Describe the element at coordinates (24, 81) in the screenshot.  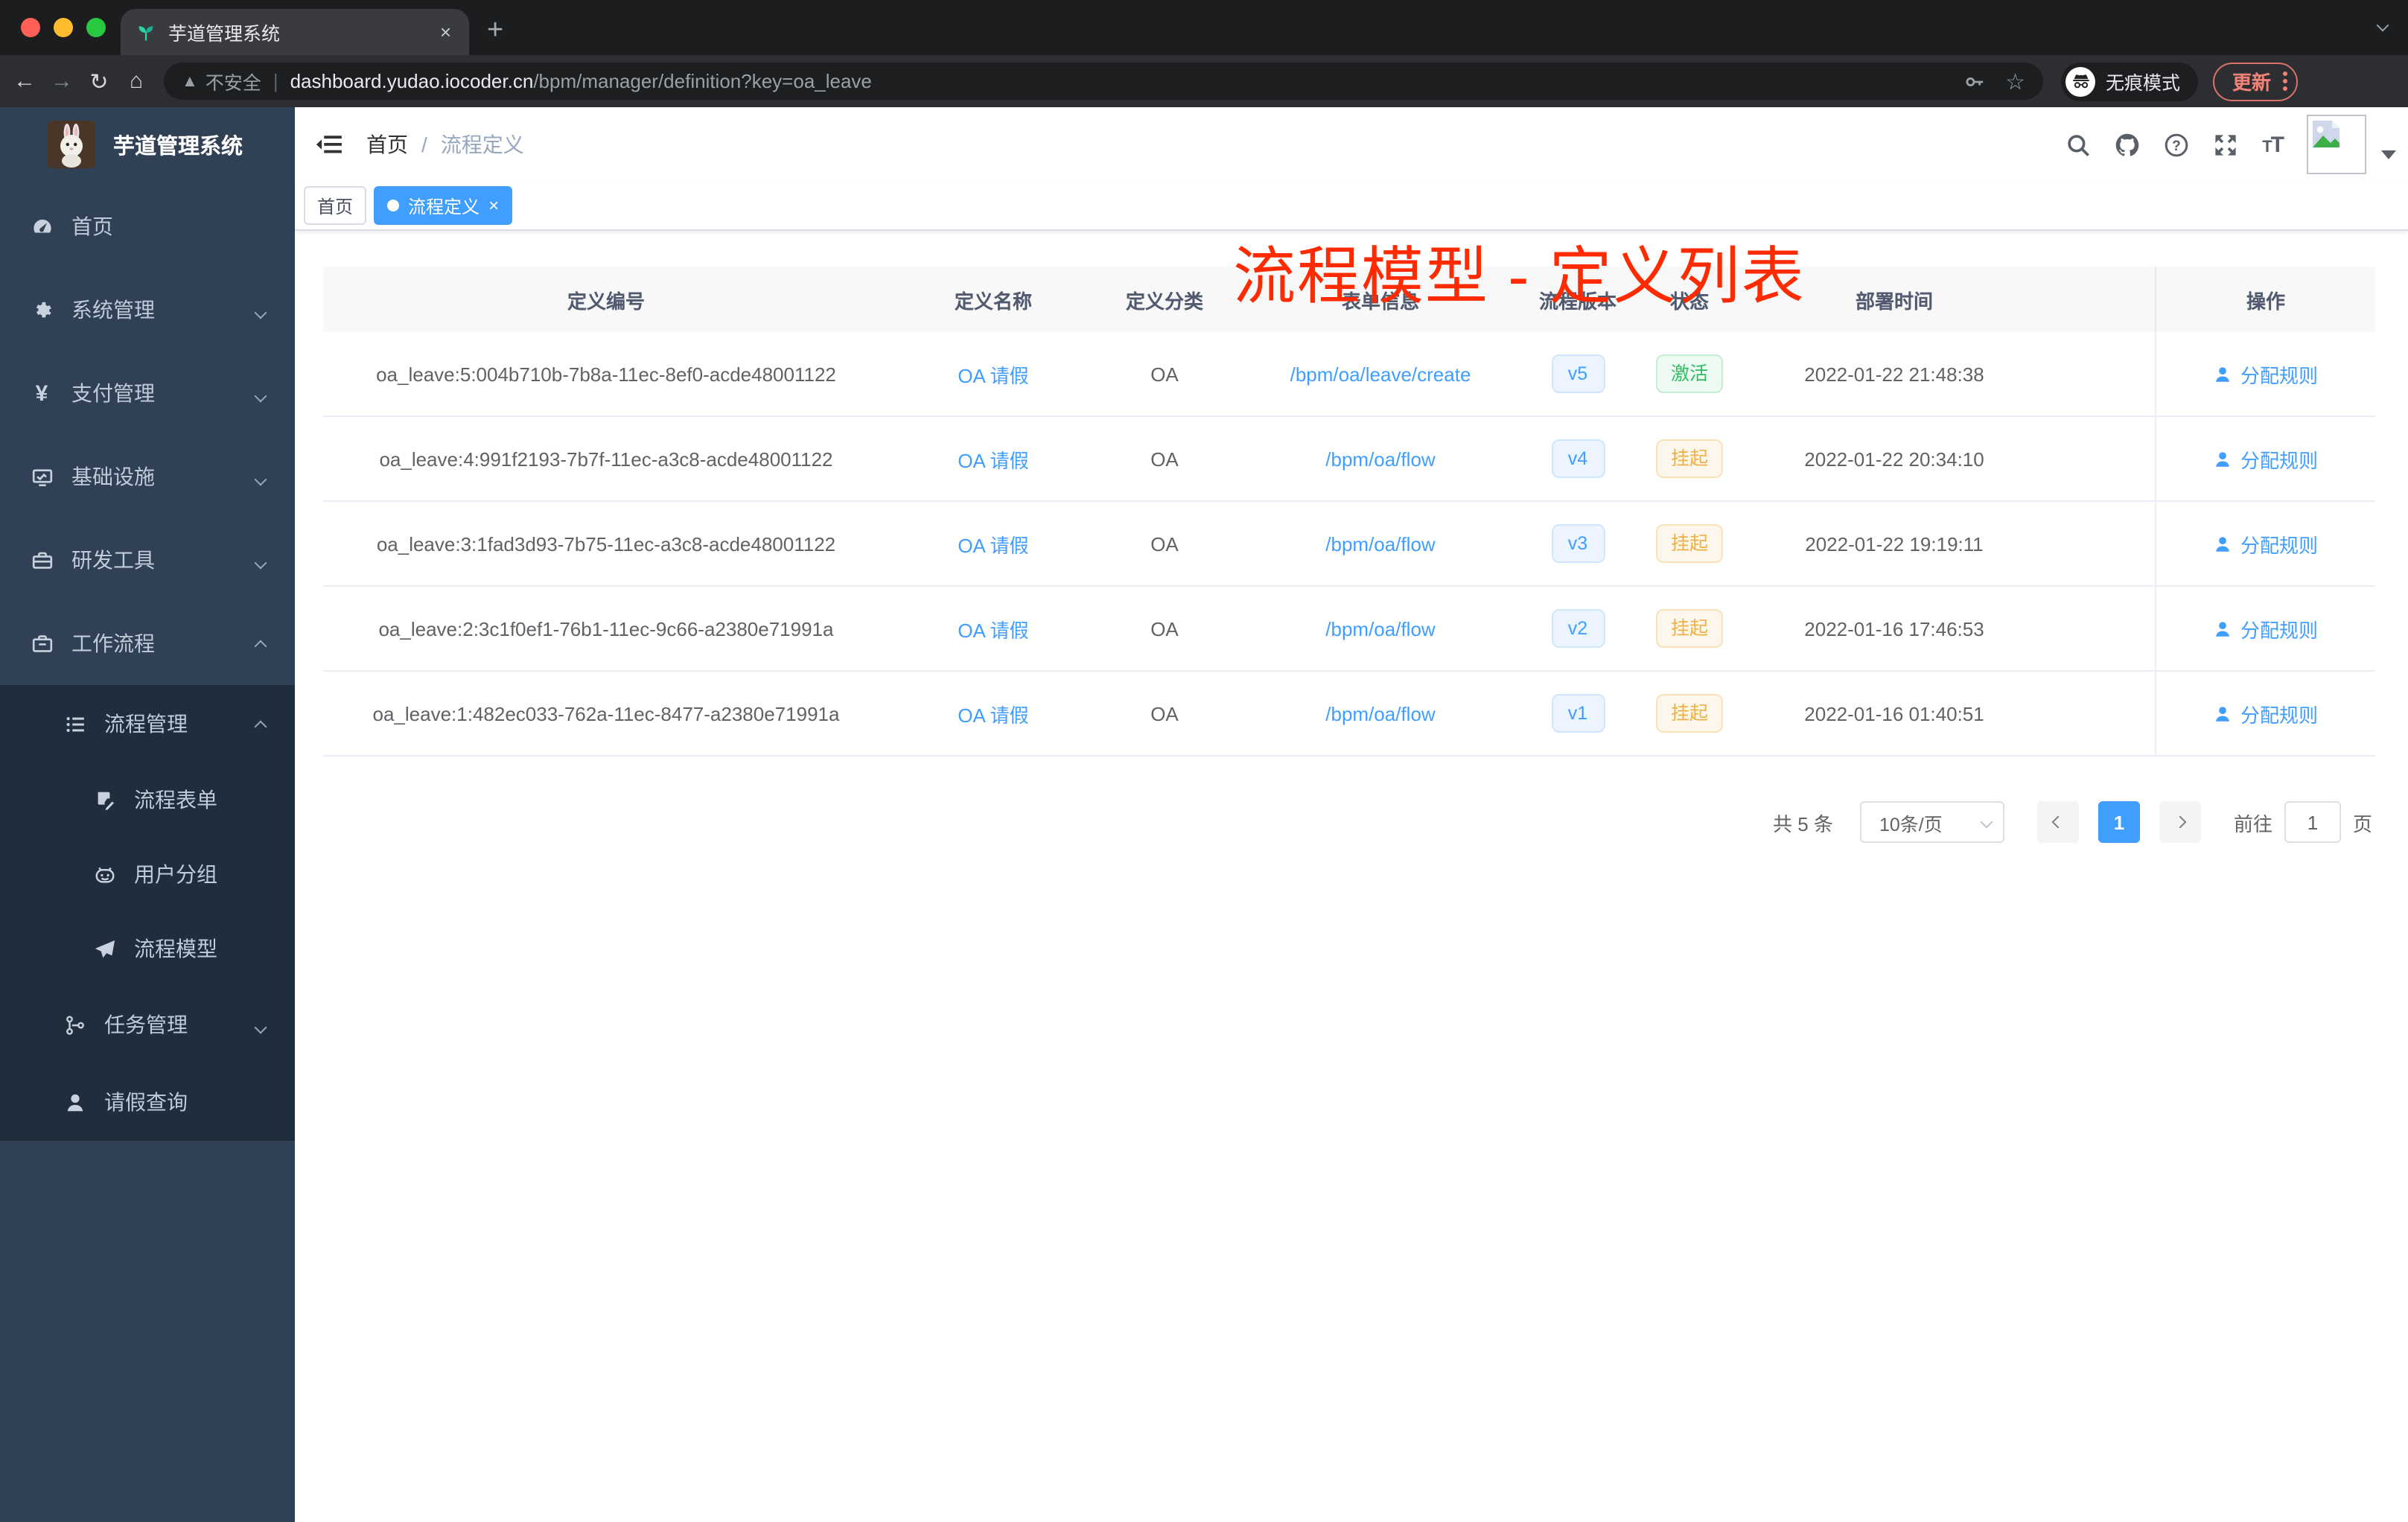
I see `back-icon: ←` at that location.